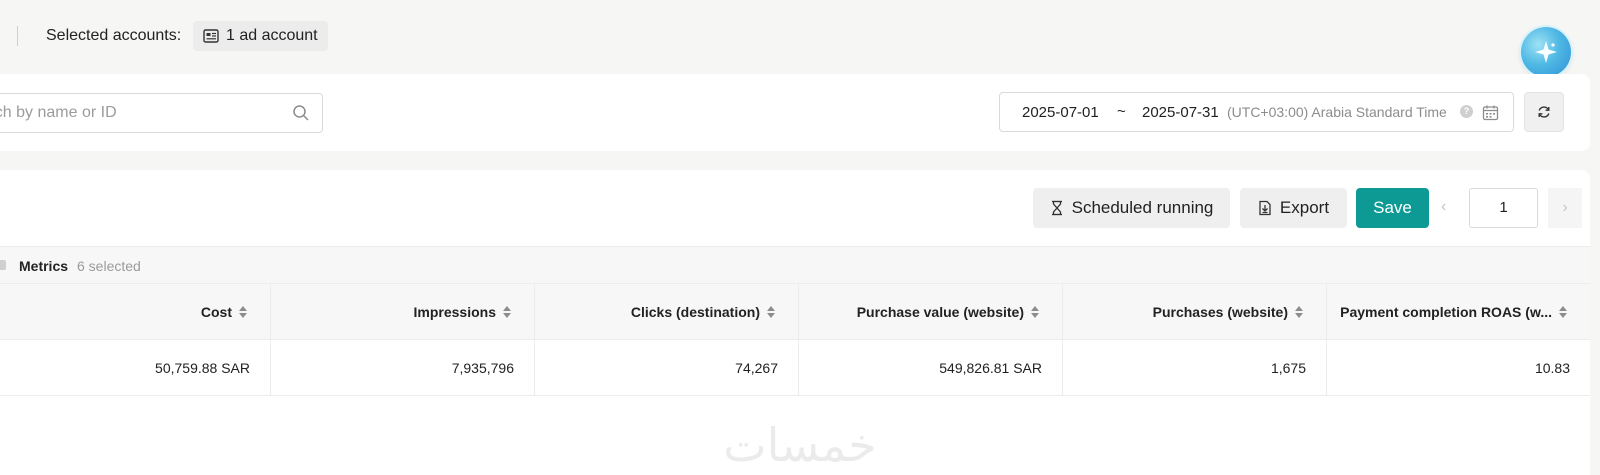  What do you see at coordinates (301, 113) in the screenshot?
I see `search-icon` at bounding box center [301, 113].